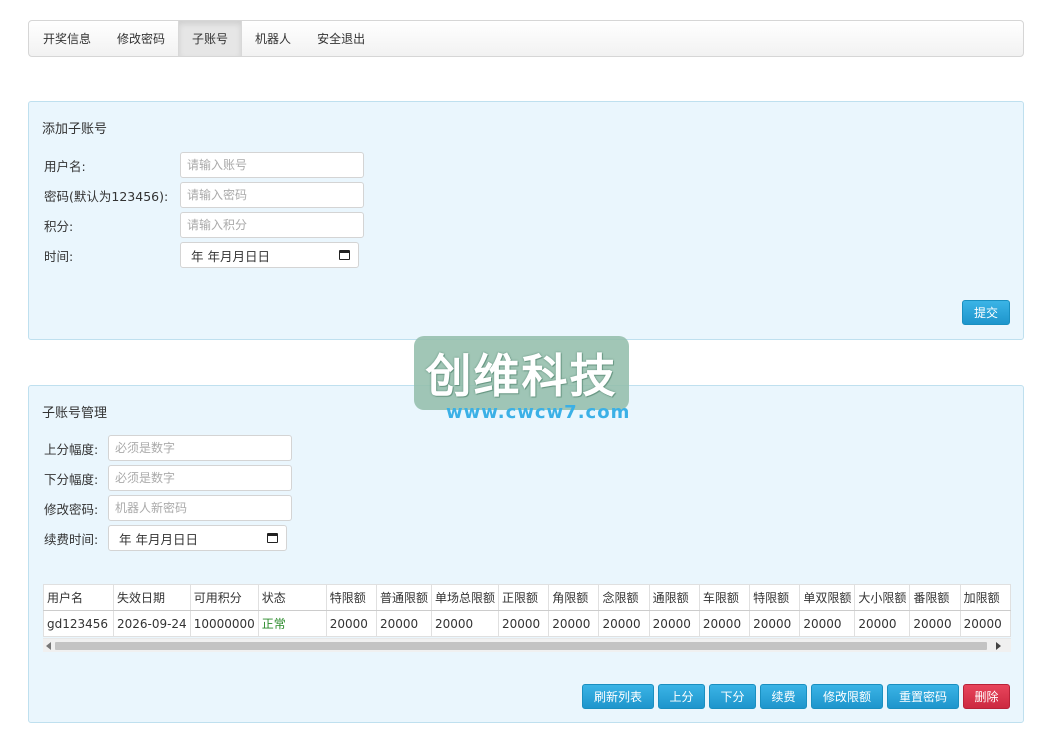 The width and height of the screenshot is (1042, 746). Describe the element at coordinates (48, 646) in the screenshot. I see `scroll-left-icon` at that location.